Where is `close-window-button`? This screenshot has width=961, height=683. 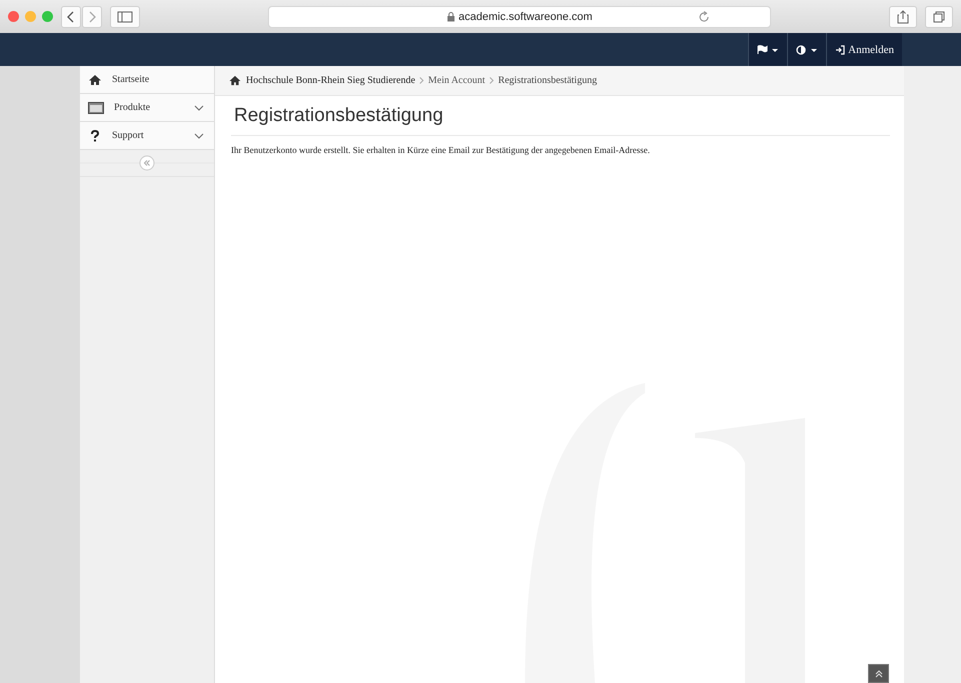 close-window-button is located at coordinates (13, 16).